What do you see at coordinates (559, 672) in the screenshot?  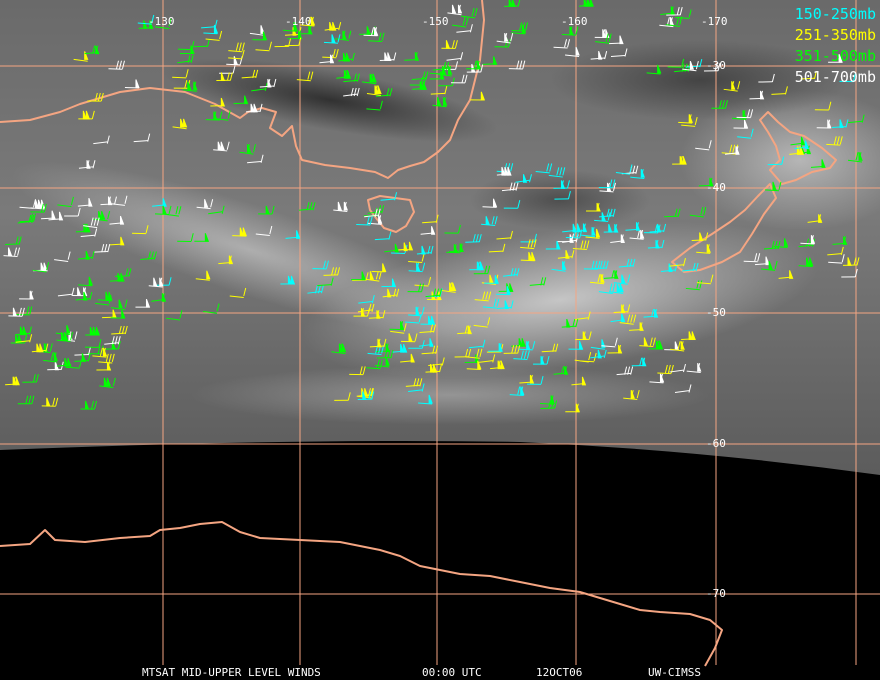 I see `image-date: 12OCT06` at bounding box center [559, 672].